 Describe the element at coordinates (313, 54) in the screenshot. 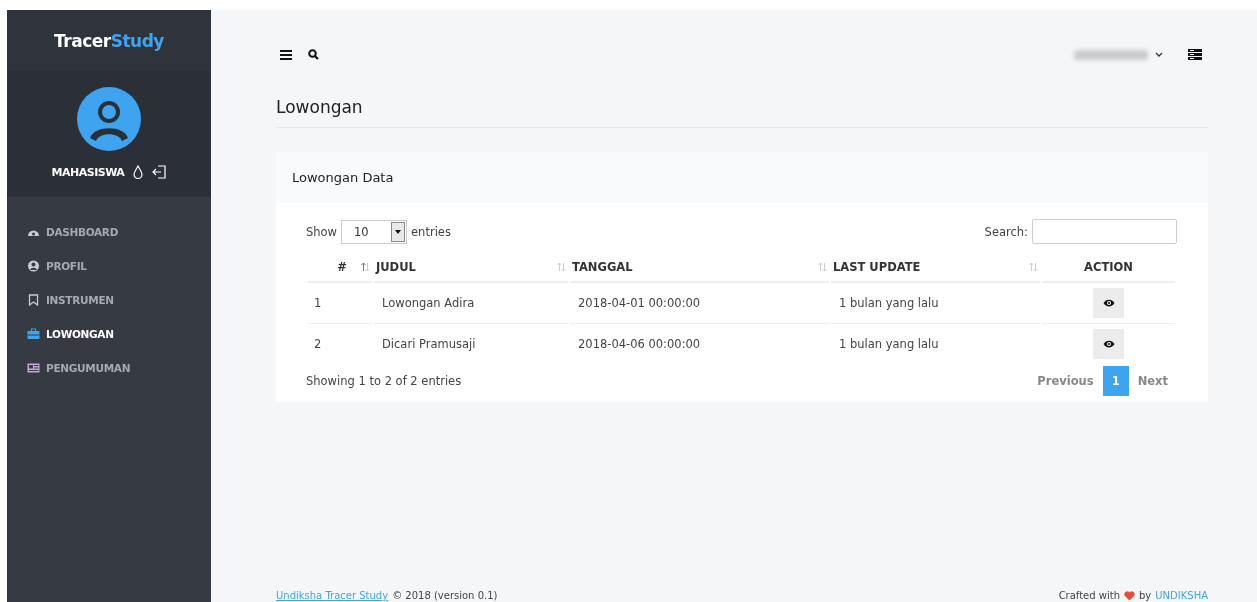

I see `search-icon` at that location.